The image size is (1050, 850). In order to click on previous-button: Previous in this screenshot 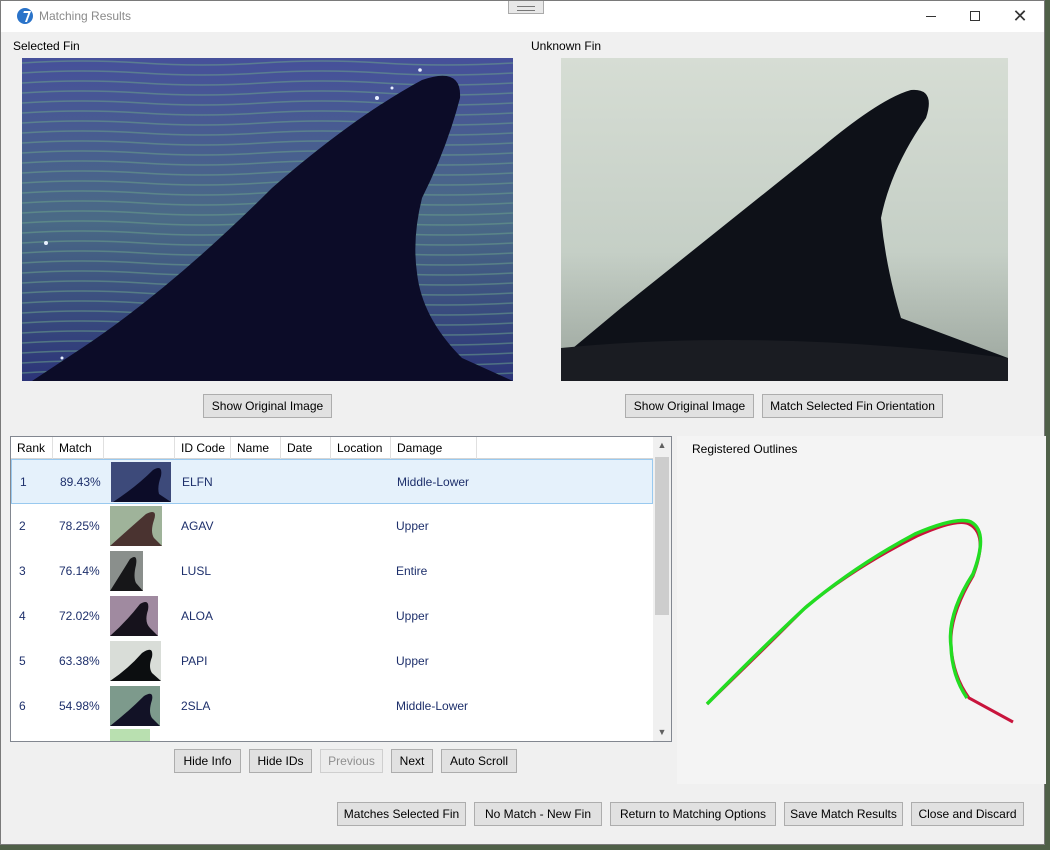, I will do `click(351, 761)`.